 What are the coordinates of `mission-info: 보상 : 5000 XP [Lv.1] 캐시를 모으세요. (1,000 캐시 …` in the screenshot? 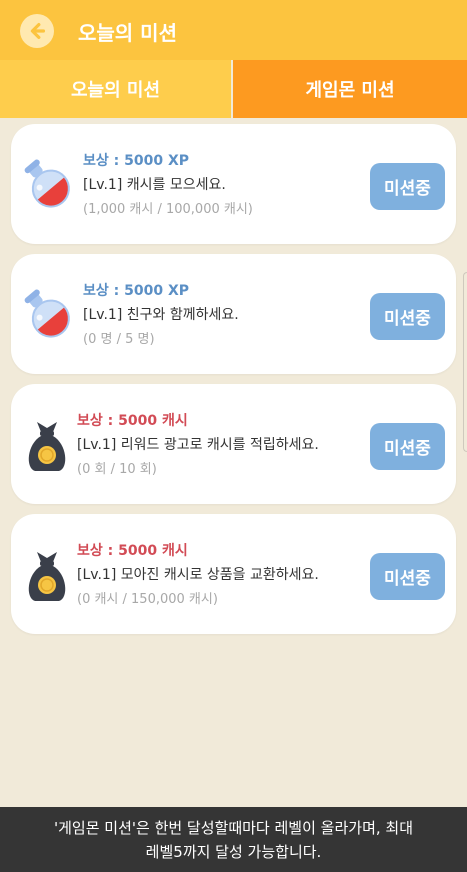 It's located at (223, 185).